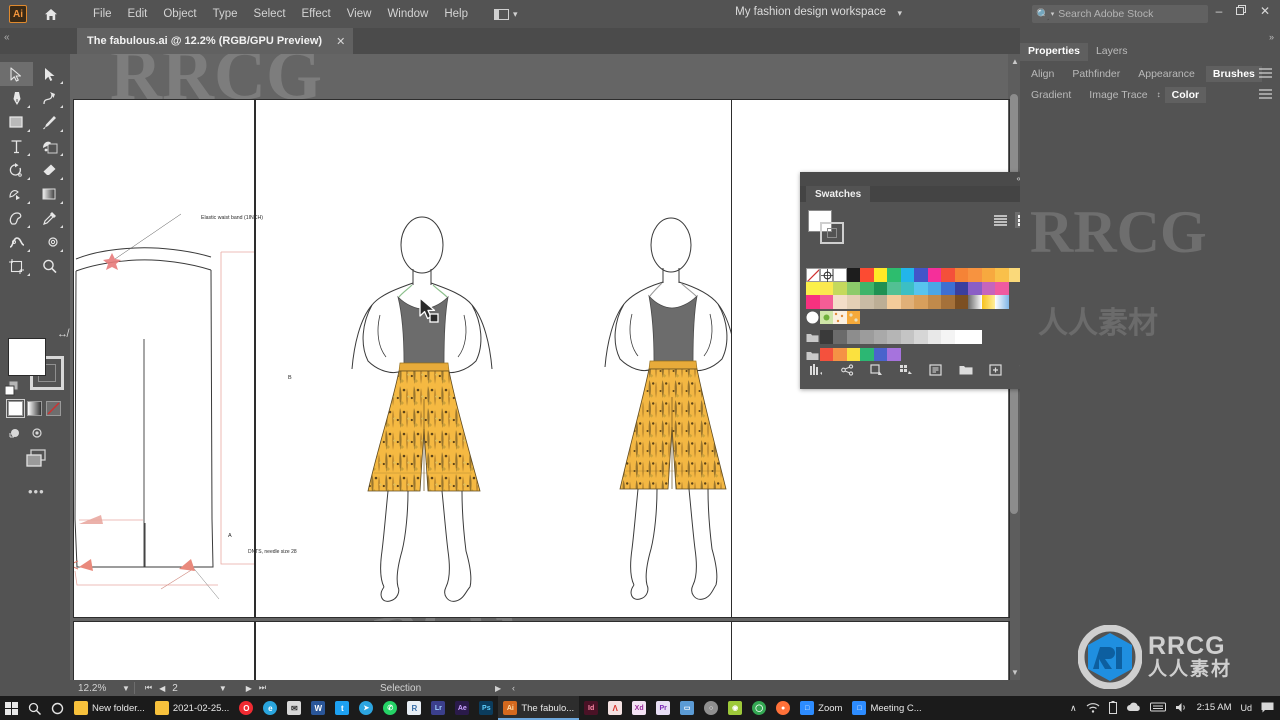  I want to click on tab-gradient: Gradient, so click(1051, 95).